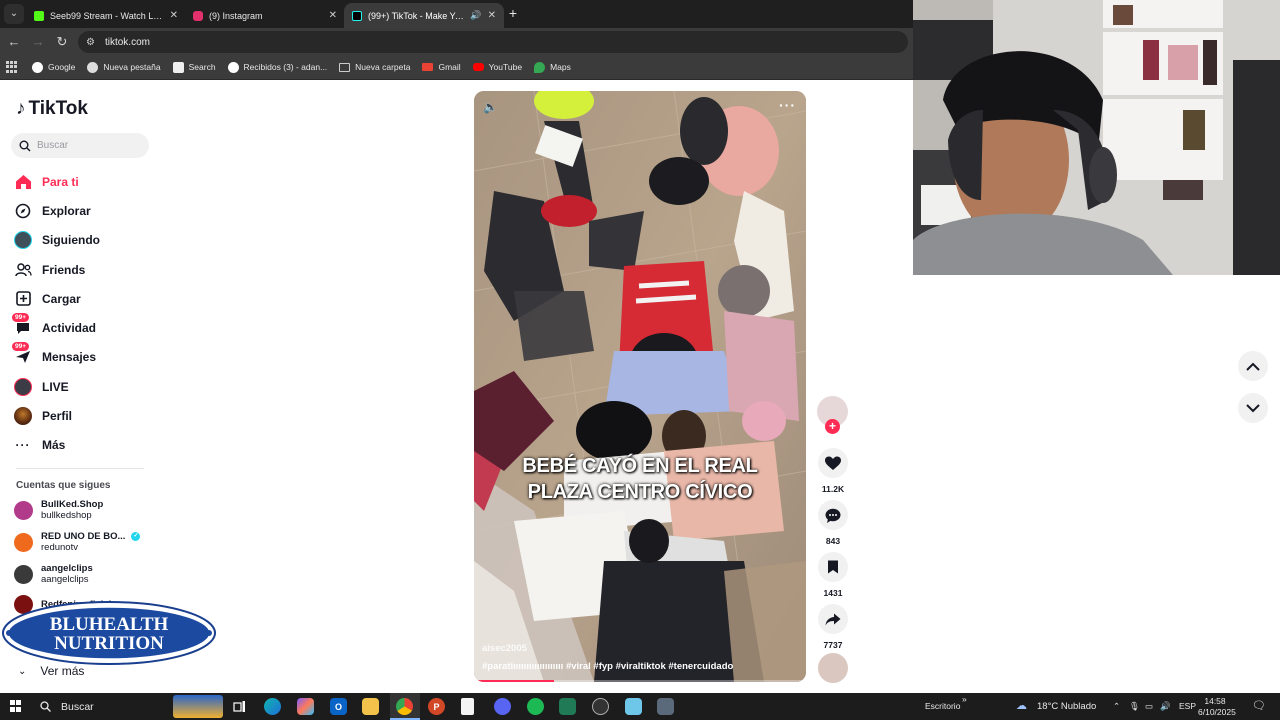  Describe the element at coordinates (61, 298) in the screenshot. I see `sidebar-item-label: Cargar` at that location.